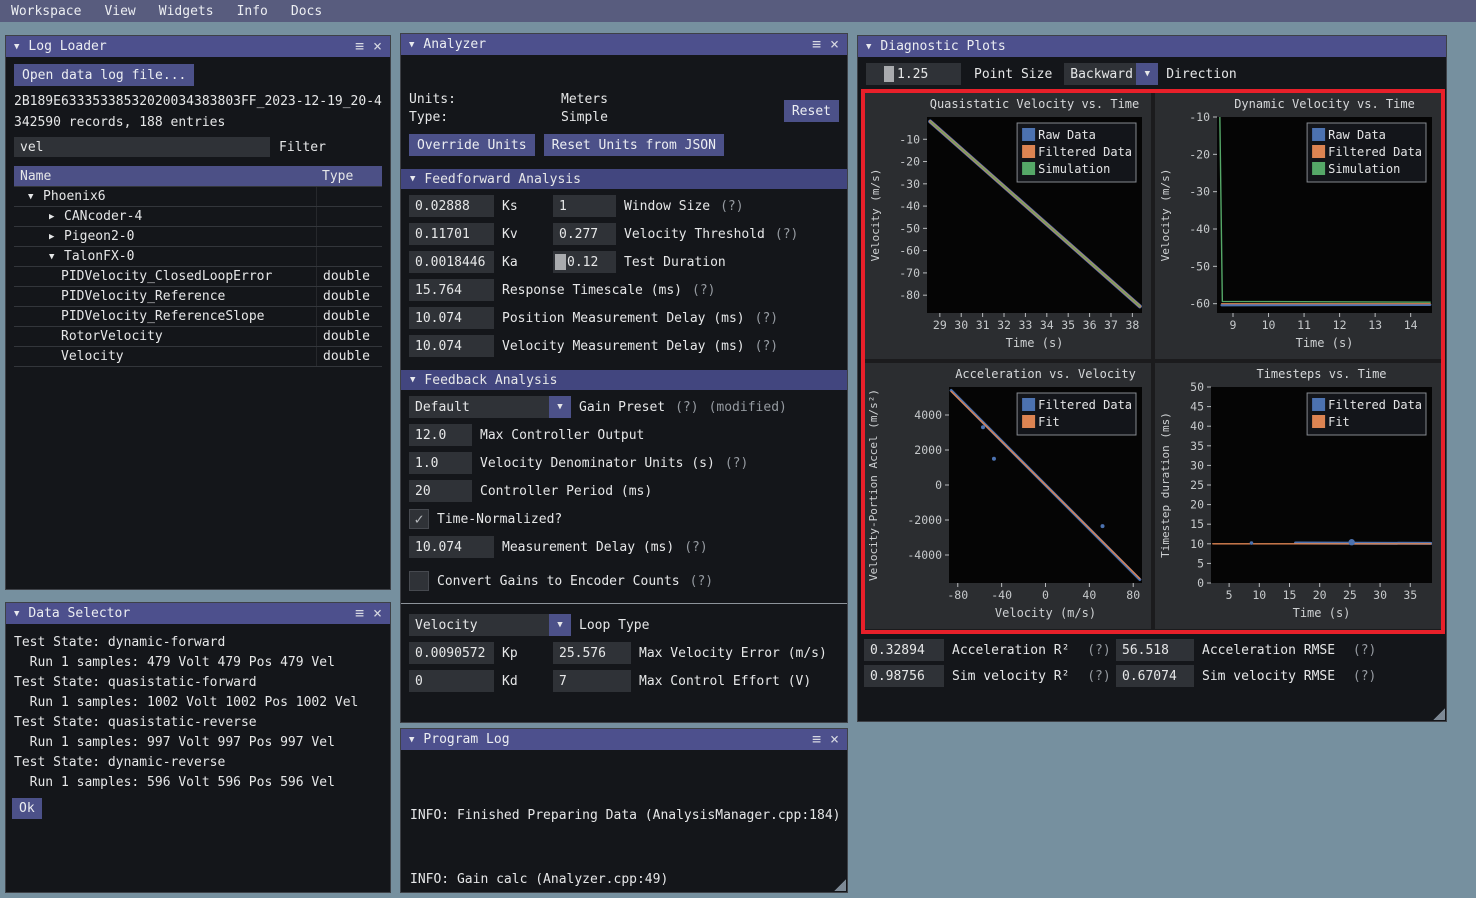 This screenshot has height=898, width=1476. I want to click on reset-units-button: Reset Units from JSON, so click(633, 145).